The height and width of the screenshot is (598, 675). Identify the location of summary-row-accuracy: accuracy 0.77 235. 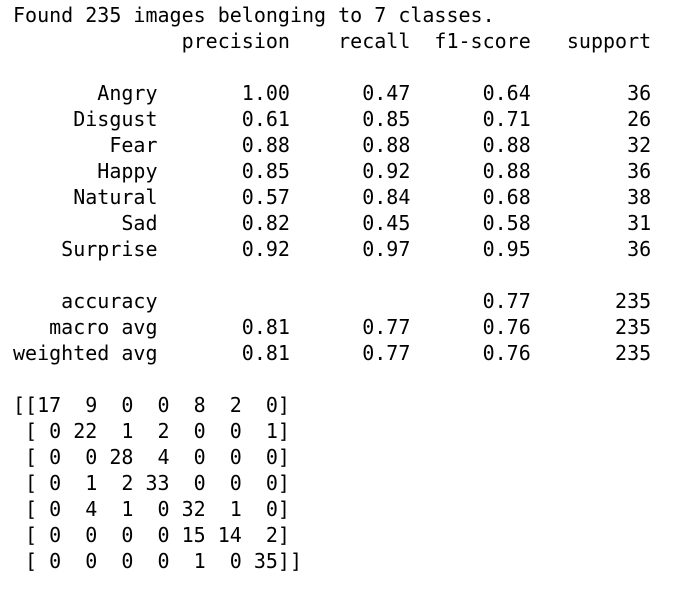
(332, 301).